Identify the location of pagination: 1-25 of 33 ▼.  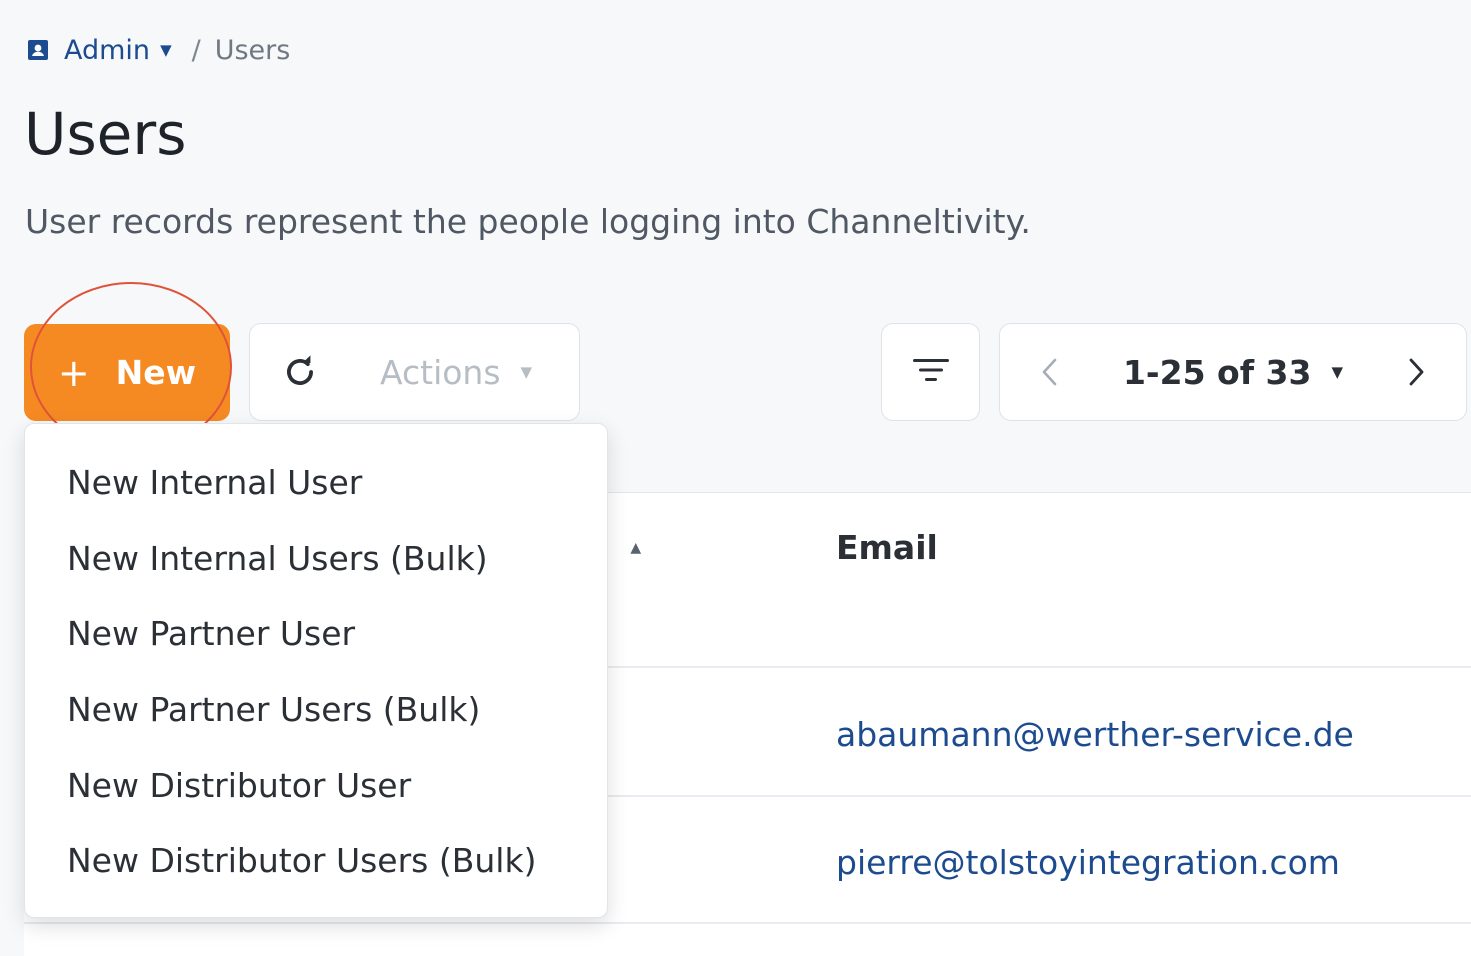
(1233, 372).